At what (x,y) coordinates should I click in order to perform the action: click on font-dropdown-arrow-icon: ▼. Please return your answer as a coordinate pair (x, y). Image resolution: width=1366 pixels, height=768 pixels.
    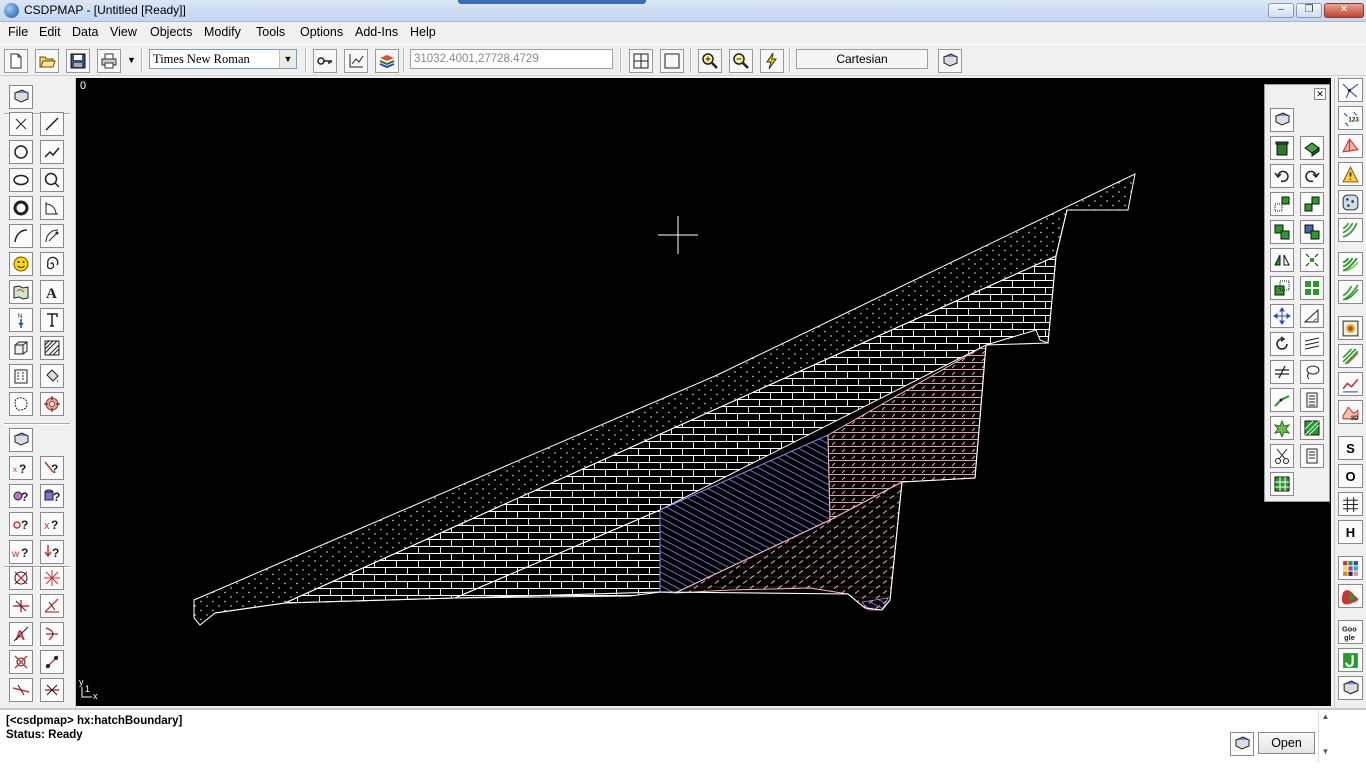
    Looking at the image, I should click on (287, 59).